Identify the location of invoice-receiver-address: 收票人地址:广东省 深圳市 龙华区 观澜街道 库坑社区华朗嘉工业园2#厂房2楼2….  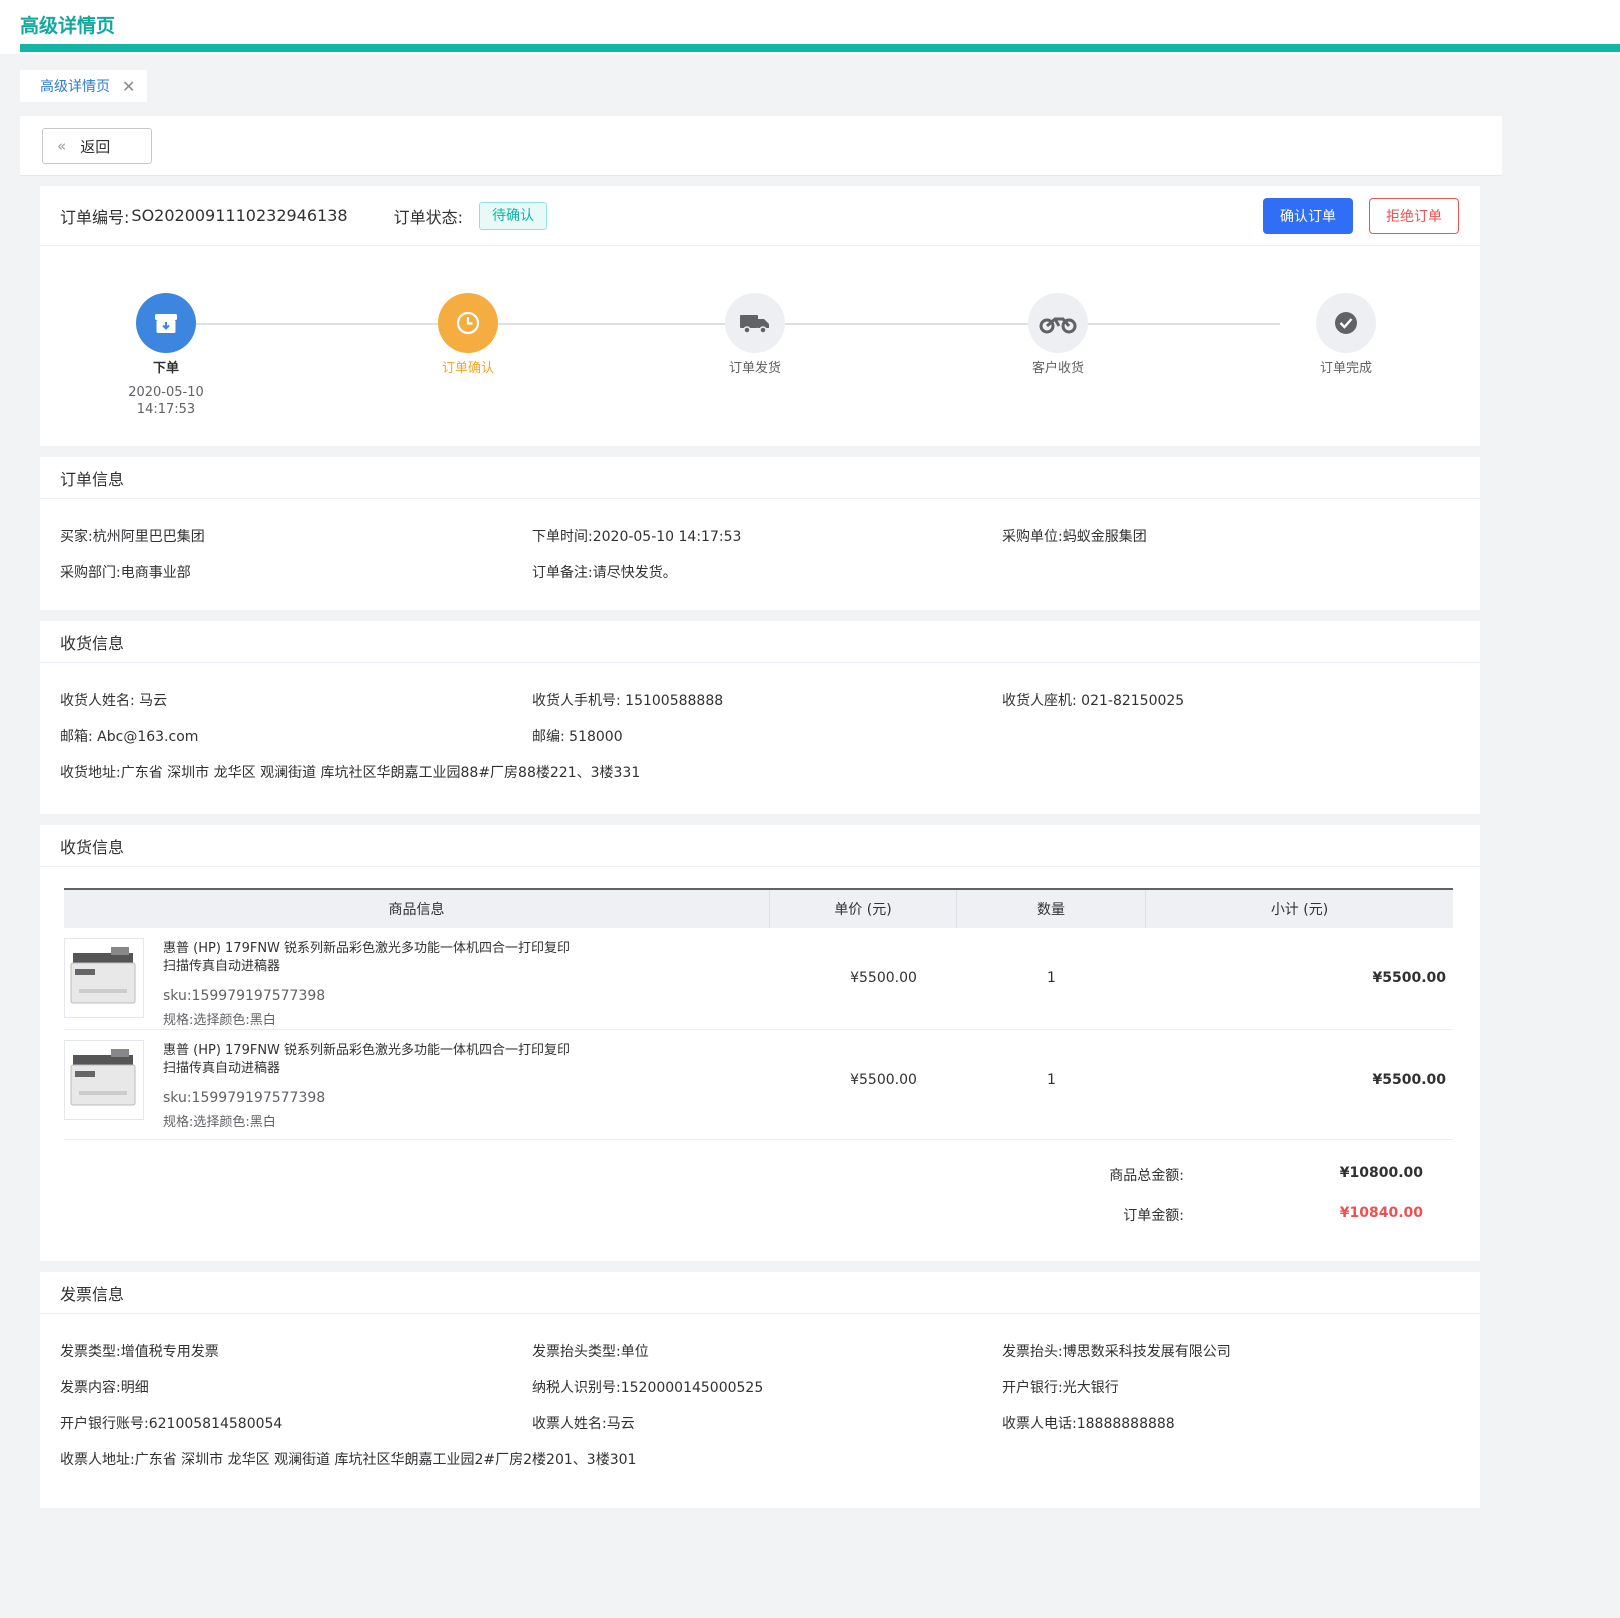
(348, 1460).